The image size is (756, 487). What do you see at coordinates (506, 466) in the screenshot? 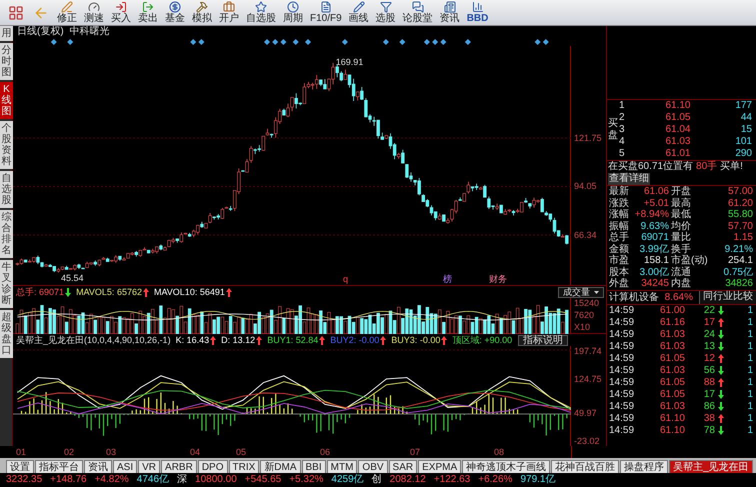
I see `indicator-tab: 神奇逃顶木子画线` at bounding box center [506, 466].